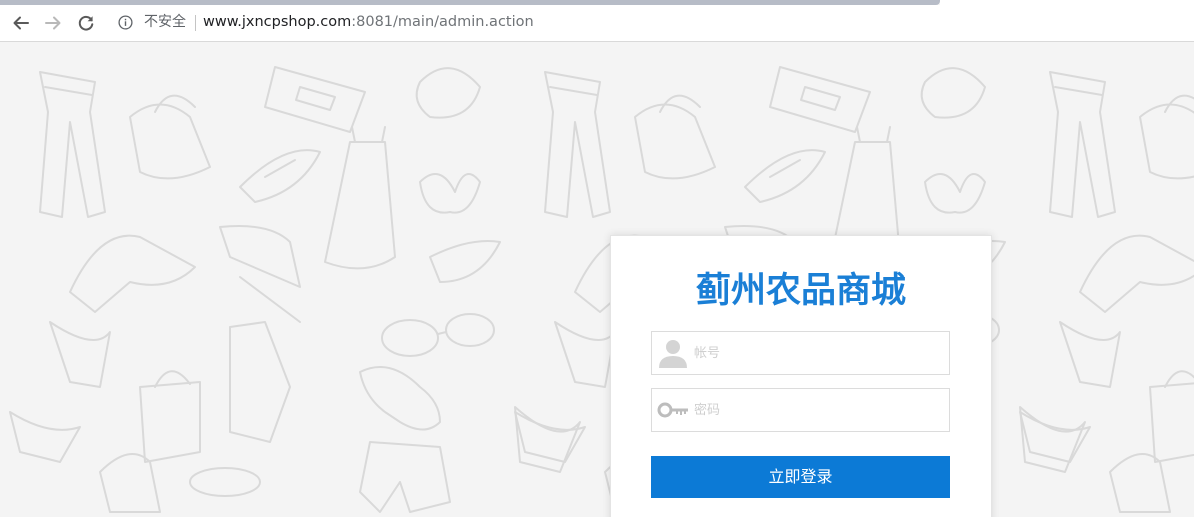 The width and height of the screenshot is (1194, 517). I want to click on arrow-right-icon, so click(53, 23).